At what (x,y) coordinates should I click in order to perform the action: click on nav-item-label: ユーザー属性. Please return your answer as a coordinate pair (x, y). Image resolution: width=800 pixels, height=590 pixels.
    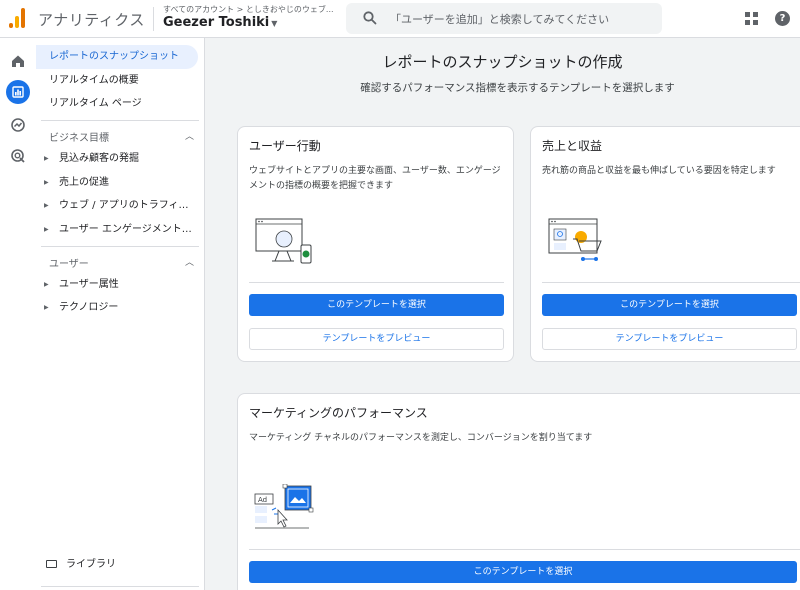
    Looking at the image, I should click on (89, 284).